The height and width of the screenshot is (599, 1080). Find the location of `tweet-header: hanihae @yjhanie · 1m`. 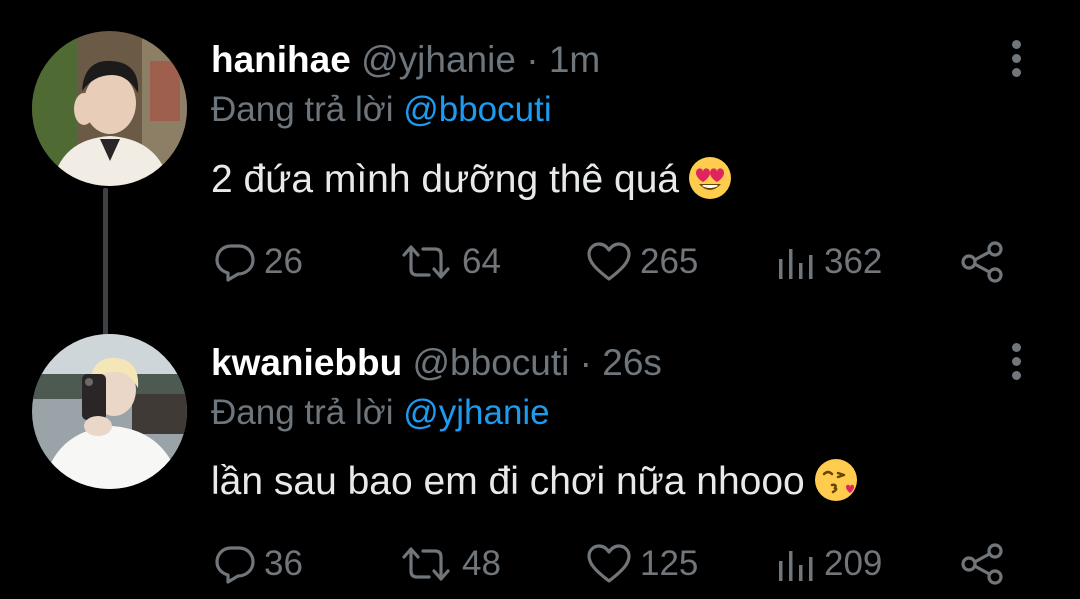

tweet-header: hanihae @yjhanie · 1m is located at coordinates (405, 60).